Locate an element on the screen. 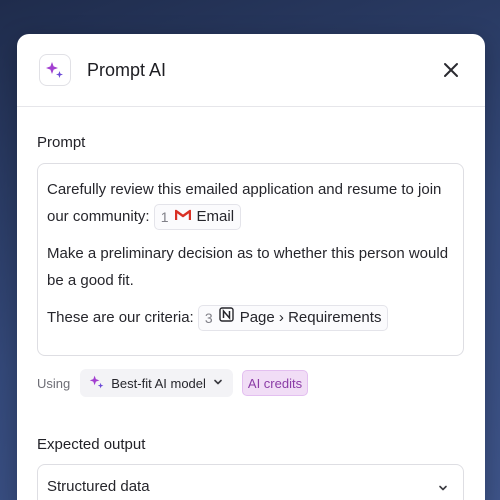  email-mention-chip: 1 Email is located at coordinates (197, 217).